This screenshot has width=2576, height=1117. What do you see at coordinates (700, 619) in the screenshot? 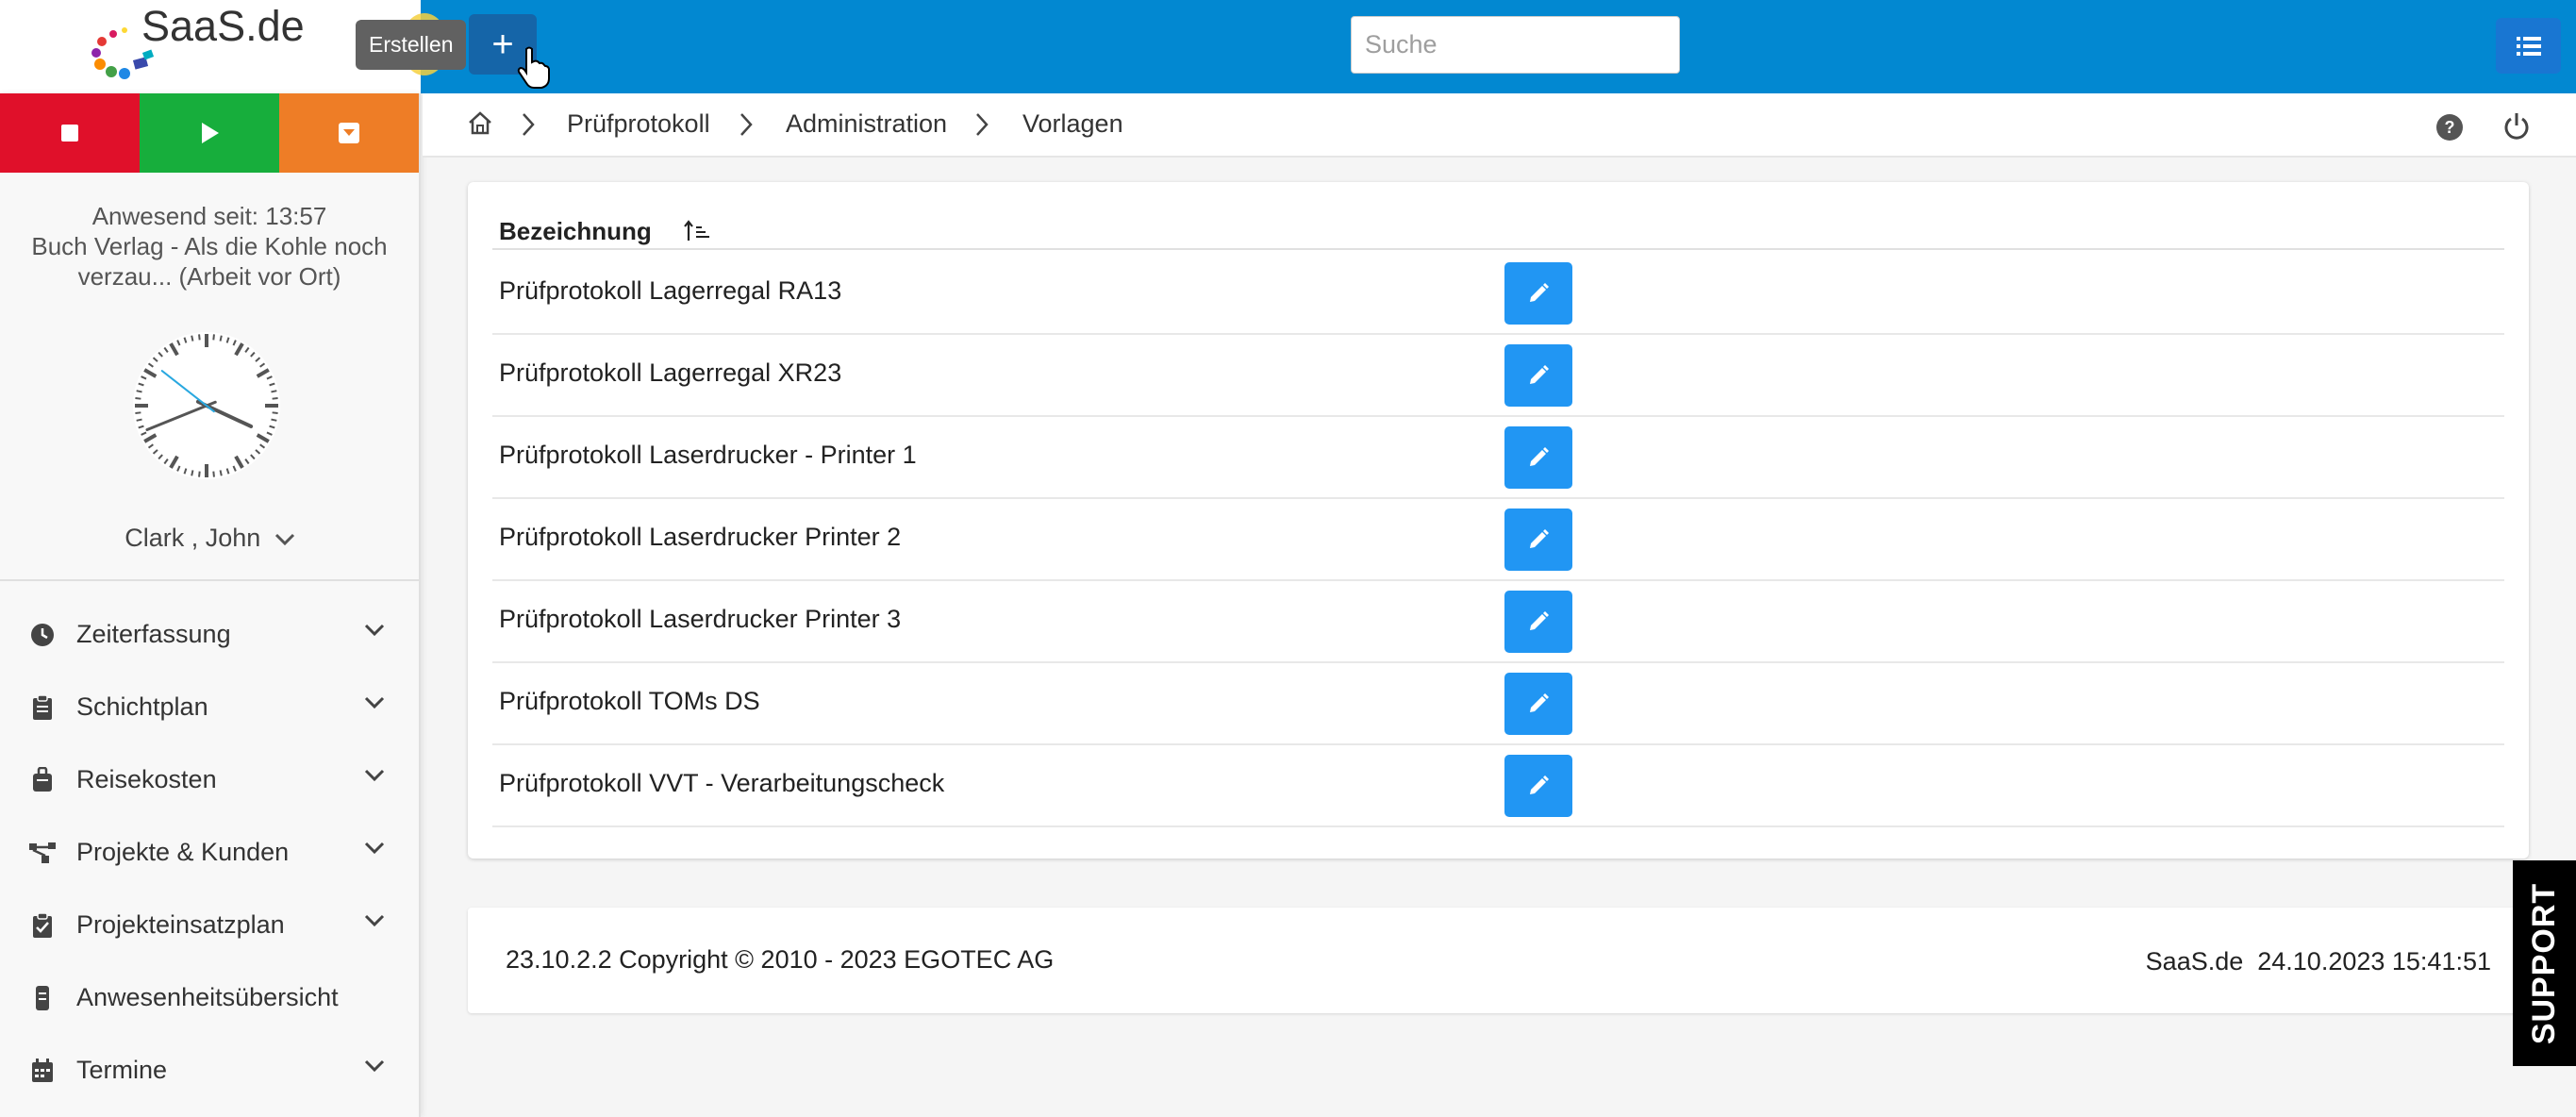
I see `template-name: Prüfprotokoll Laserdrucker Printer 3` at bounding box center [700, 619].